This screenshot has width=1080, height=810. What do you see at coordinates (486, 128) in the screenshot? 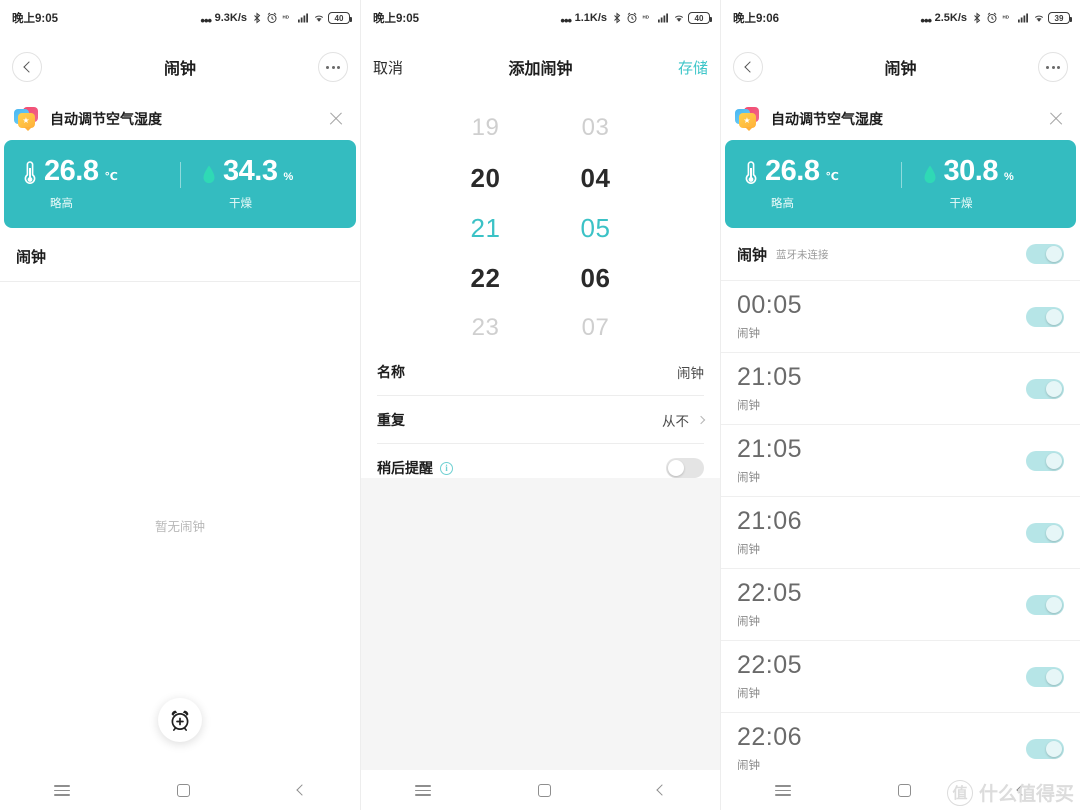
I see `hour-option: 19` at bounding box center [486, 128].